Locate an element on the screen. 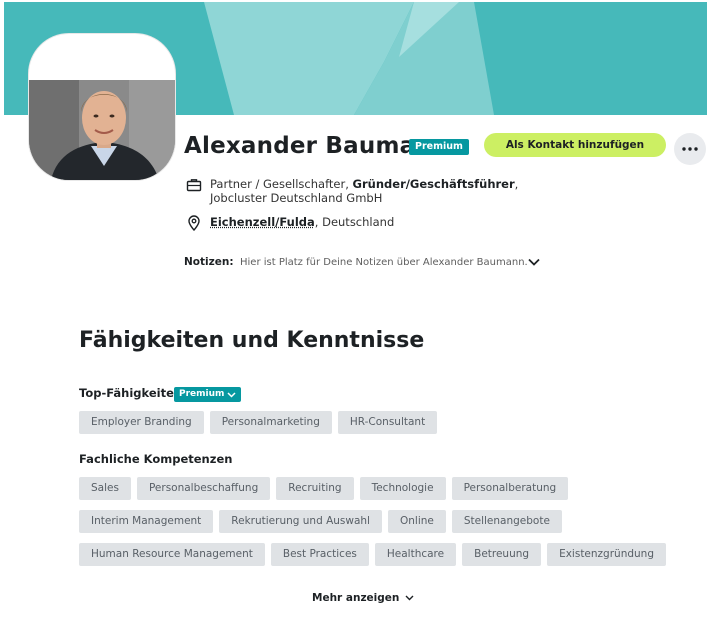 The width and height of the screenshot is (707, 618). show-more-button: Mehr anzeigen is located at coordinates (363, 598).